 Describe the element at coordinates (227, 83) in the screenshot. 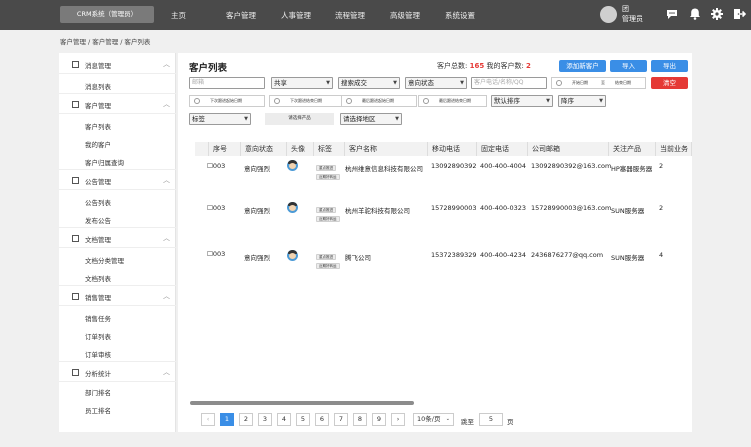

I see `email-input: 邮箱` at that location.